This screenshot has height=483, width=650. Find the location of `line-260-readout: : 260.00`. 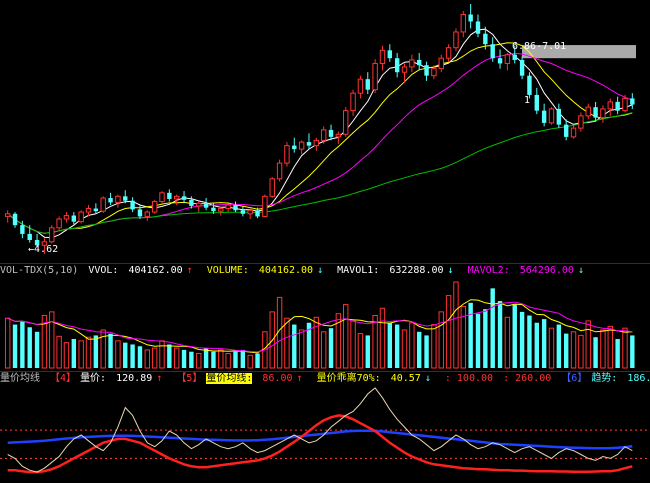

line-260-readout: : 260.00 is located at coordinates (527, 378).